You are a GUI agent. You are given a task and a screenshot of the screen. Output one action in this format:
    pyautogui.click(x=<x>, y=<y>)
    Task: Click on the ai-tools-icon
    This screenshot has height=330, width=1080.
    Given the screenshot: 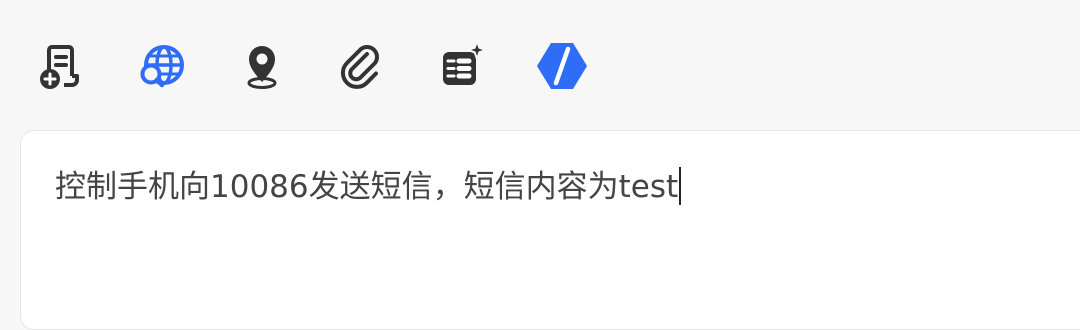 What is the action you would take?
    pyautogui.click(x=462, y=66)
    